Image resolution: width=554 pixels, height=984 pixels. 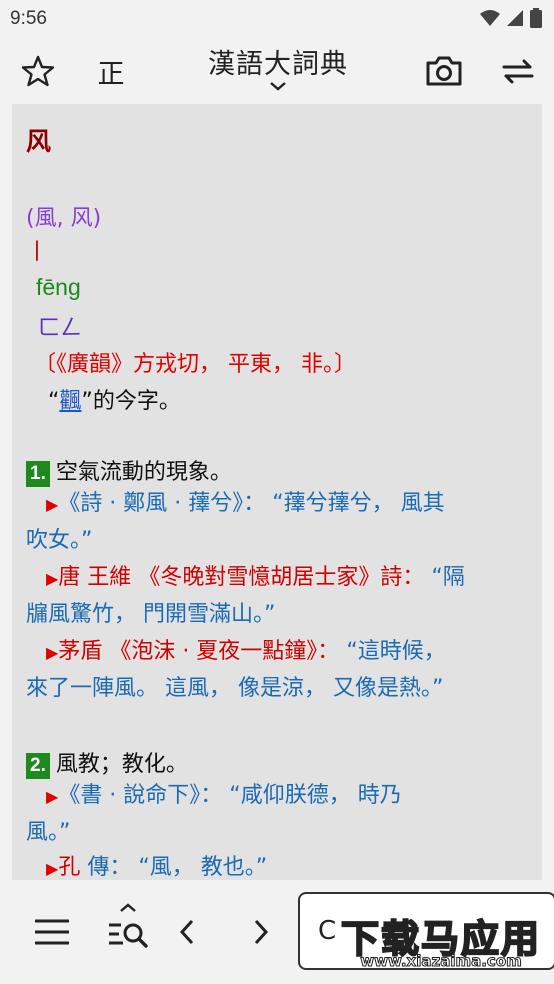 What do you see at coordinates (276, 522) in the screenshot?
I see `citation: ▶《詩 · 鄭風 · 蘀兮》： “蘀兮蘀兮， 風其 吹女。”` at bounding box center [276, 522].